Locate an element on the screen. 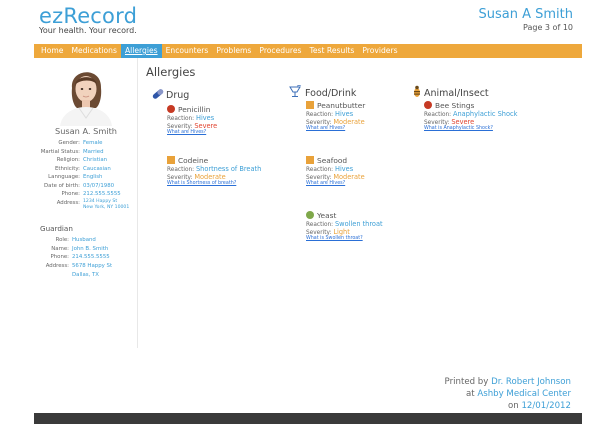 This screenshot has height=424, width=615. footer-bar is located at coordinates (308, 418).